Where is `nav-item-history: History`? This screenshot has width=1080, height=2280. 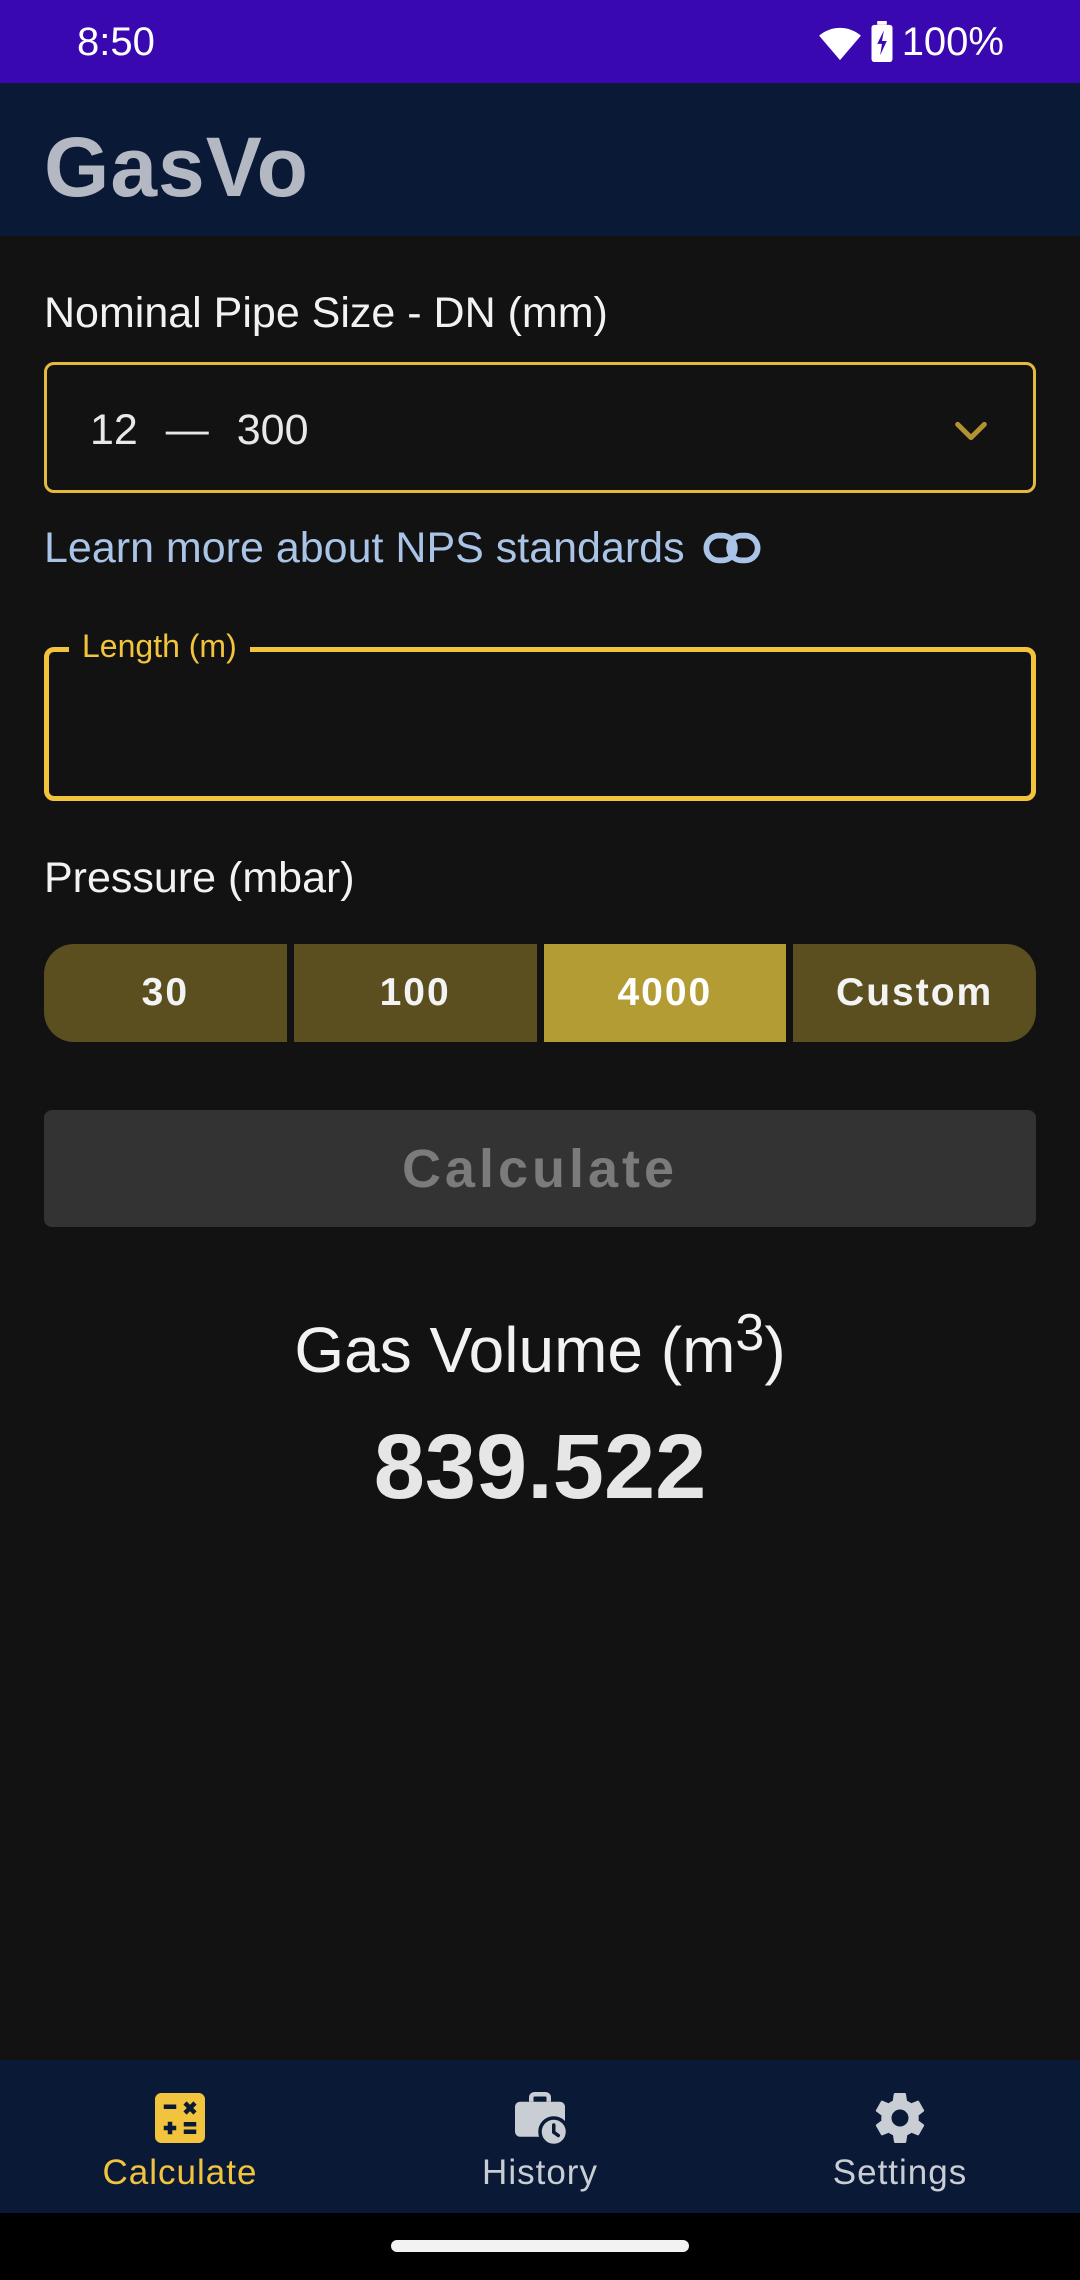 nav-item-history: History is located at coordinates (540, 2136).